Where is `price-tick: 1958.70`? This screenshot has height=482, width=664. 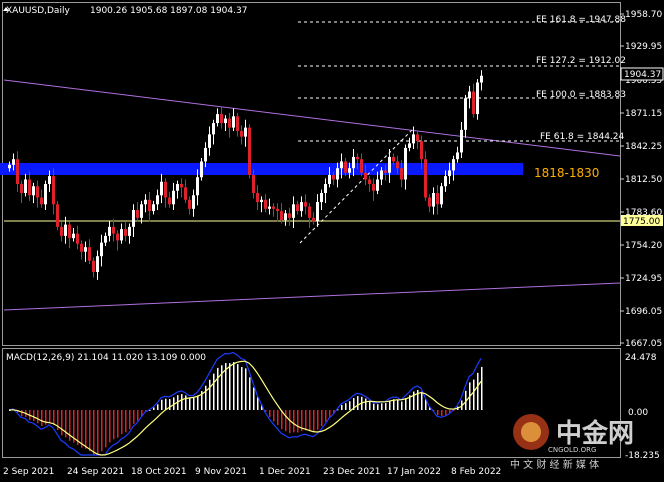
price-tick: 1958.70 is located at coordinates (643, 15).